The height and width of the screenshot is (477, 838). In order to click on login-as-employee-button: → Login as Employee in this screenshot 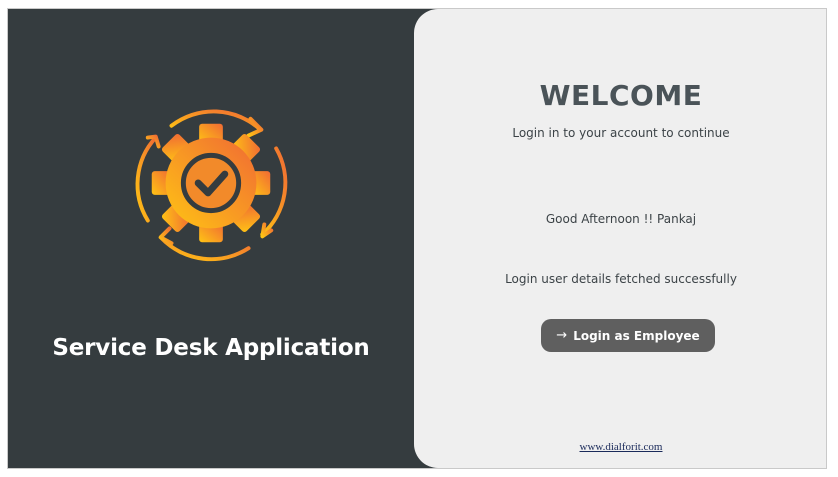, I will do `click(628, 335)`.